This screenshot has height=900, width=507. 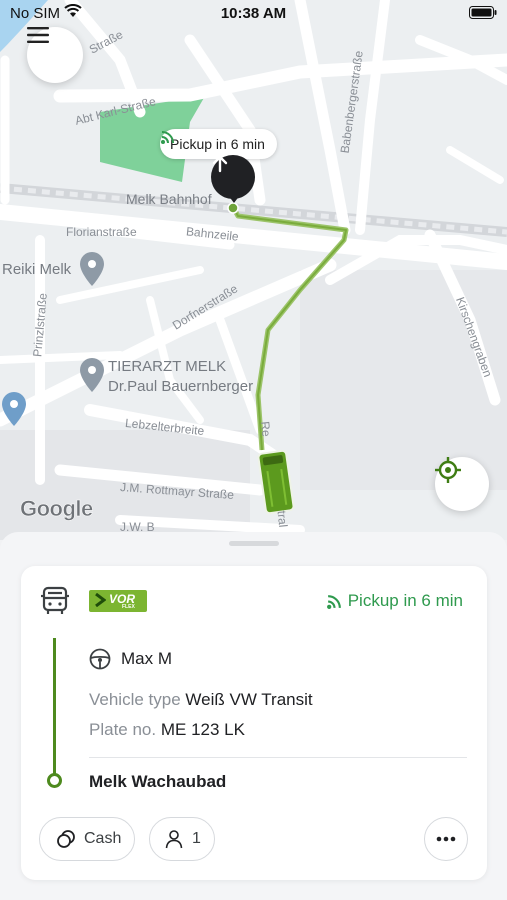 What do you see at coordinates (202, 729) in the screenshot?
I see `plate-value: ME 123 LK` at bounding box center [202, 729].